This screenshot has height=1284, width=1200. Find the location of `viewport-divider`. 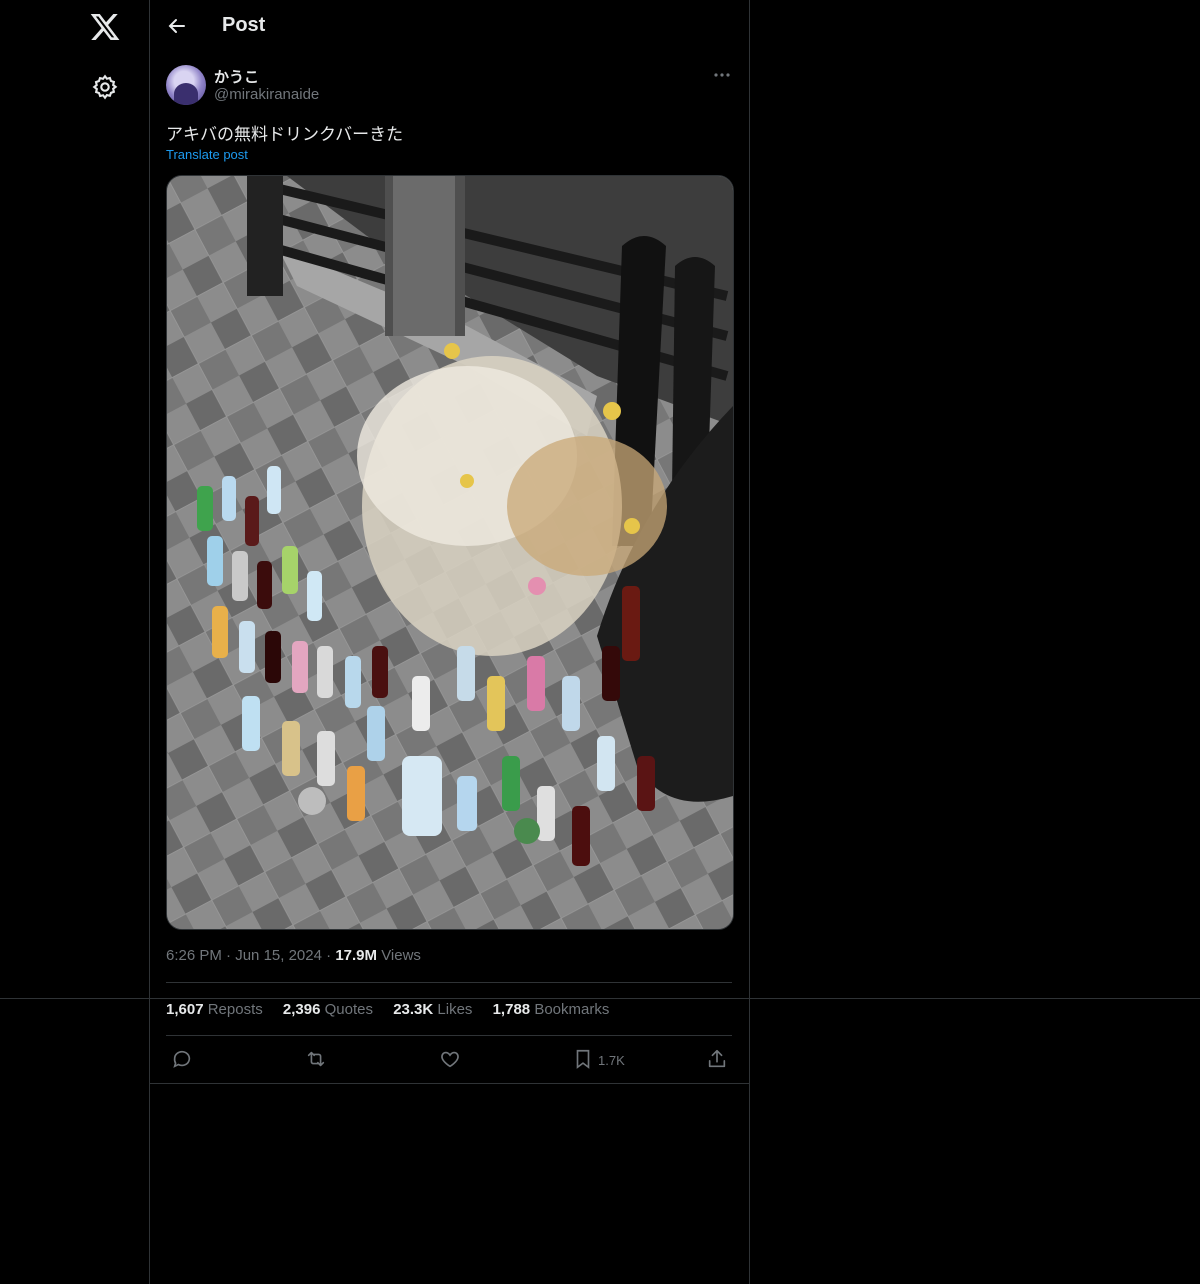

viewport-divider is located at coordinates (600, 998).